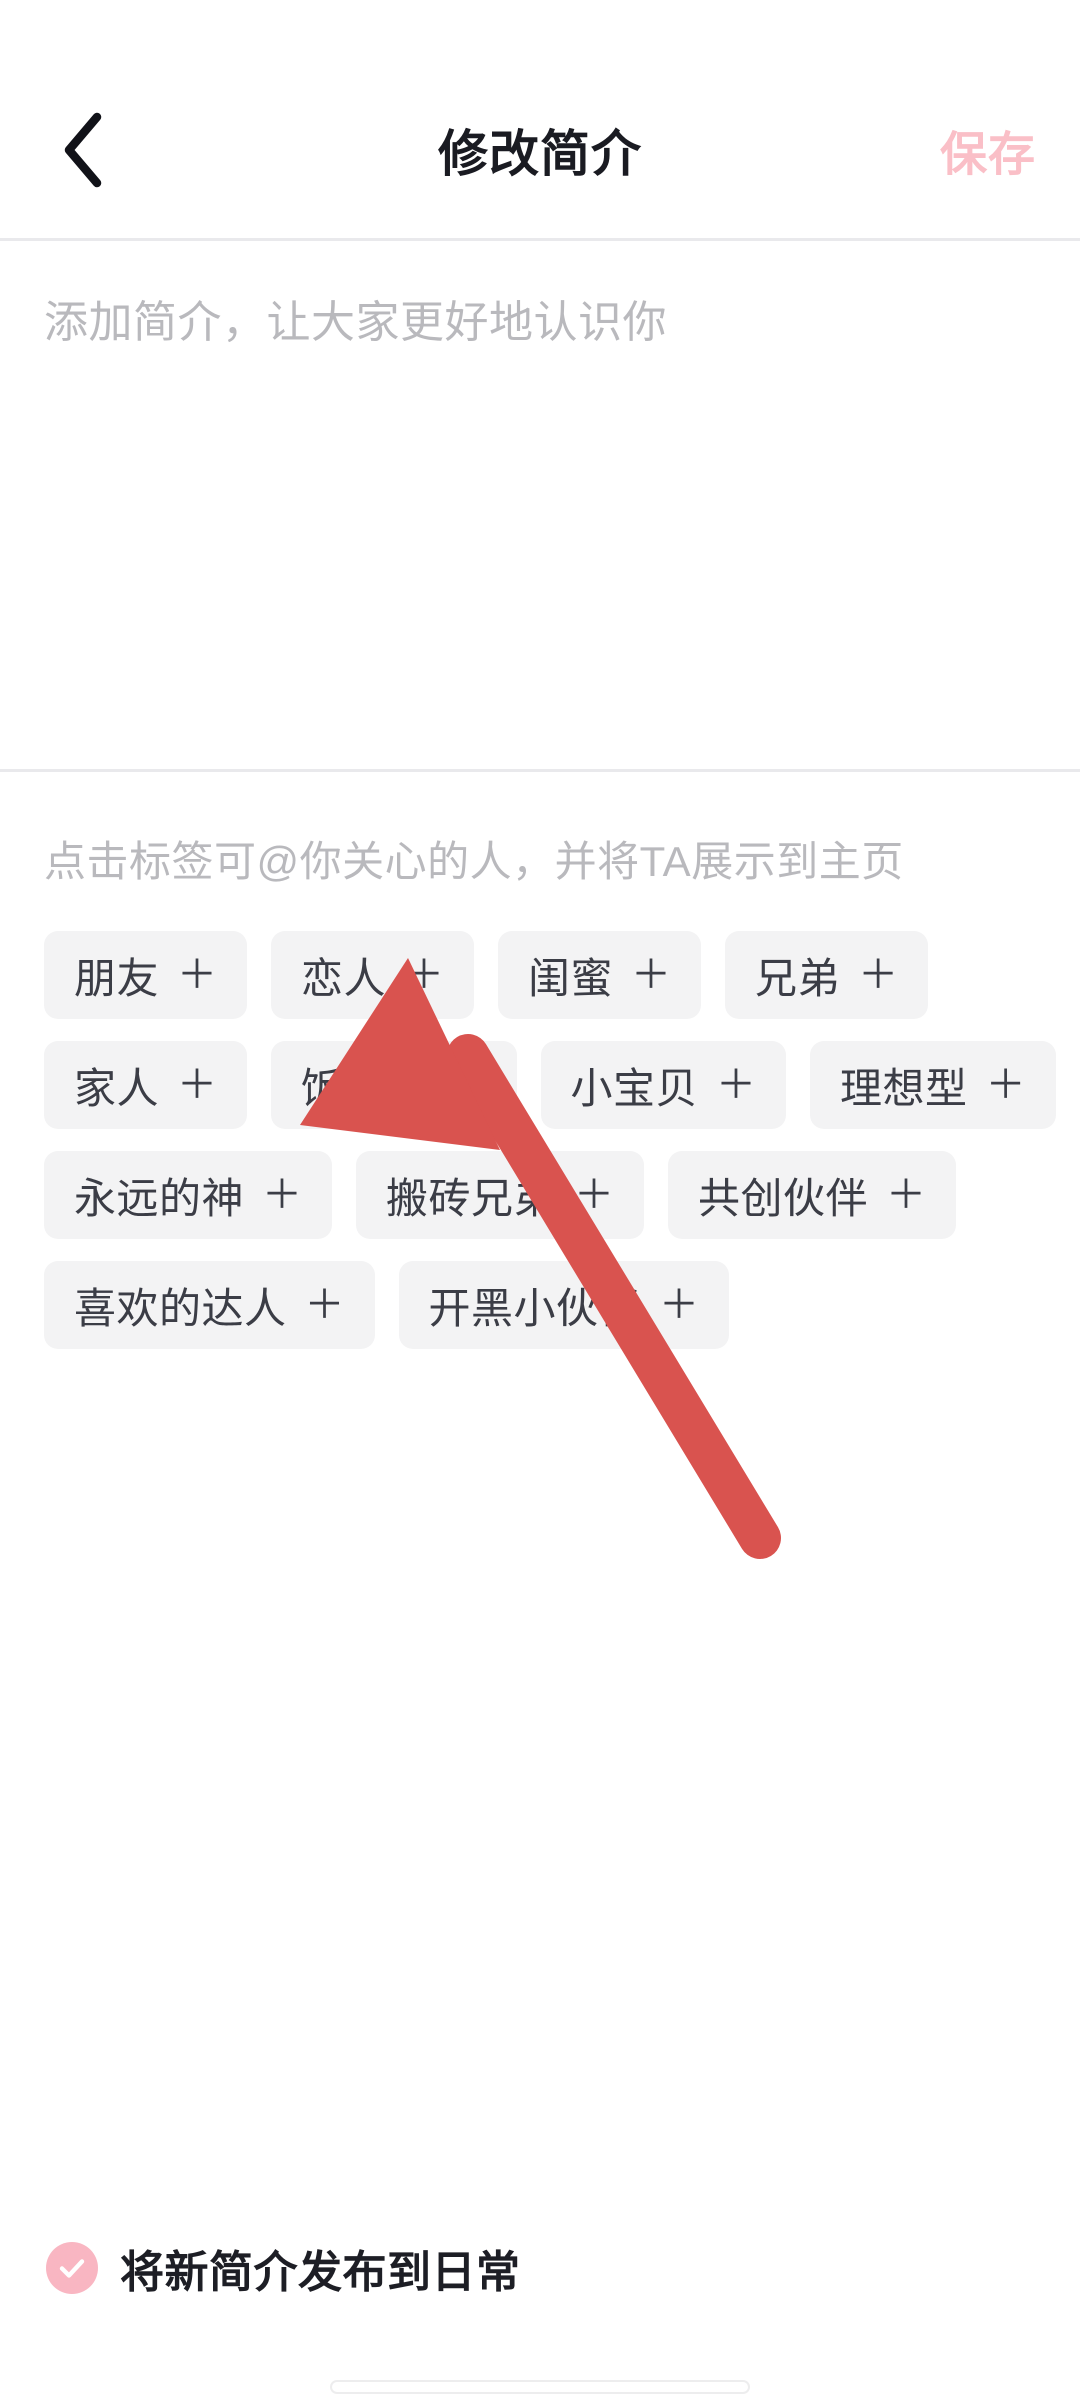  I want to click on tag-chip: 永远的神 ＋, so click(188, 1195).